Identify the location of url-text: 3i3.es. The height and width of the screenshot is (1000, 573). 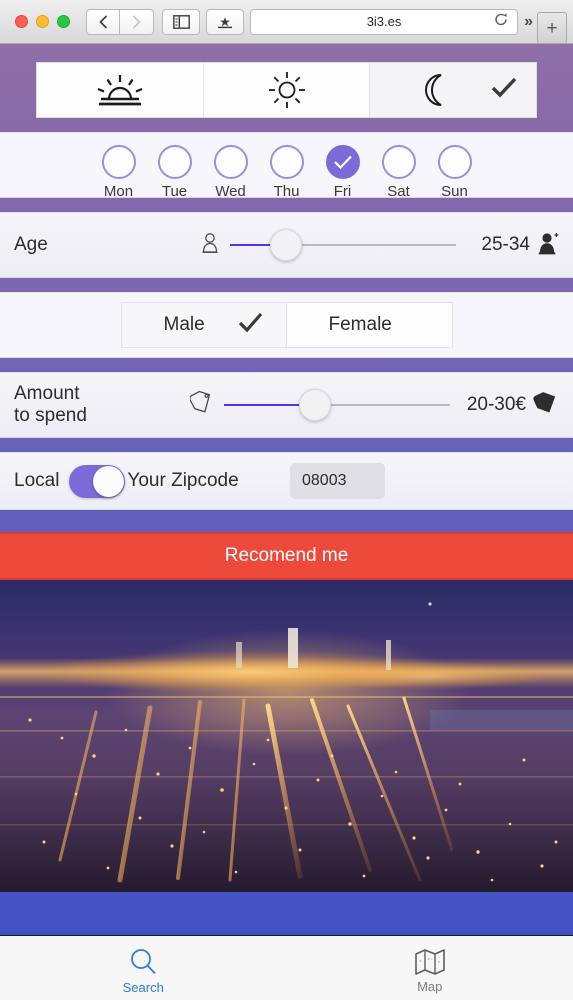
(384, 21).